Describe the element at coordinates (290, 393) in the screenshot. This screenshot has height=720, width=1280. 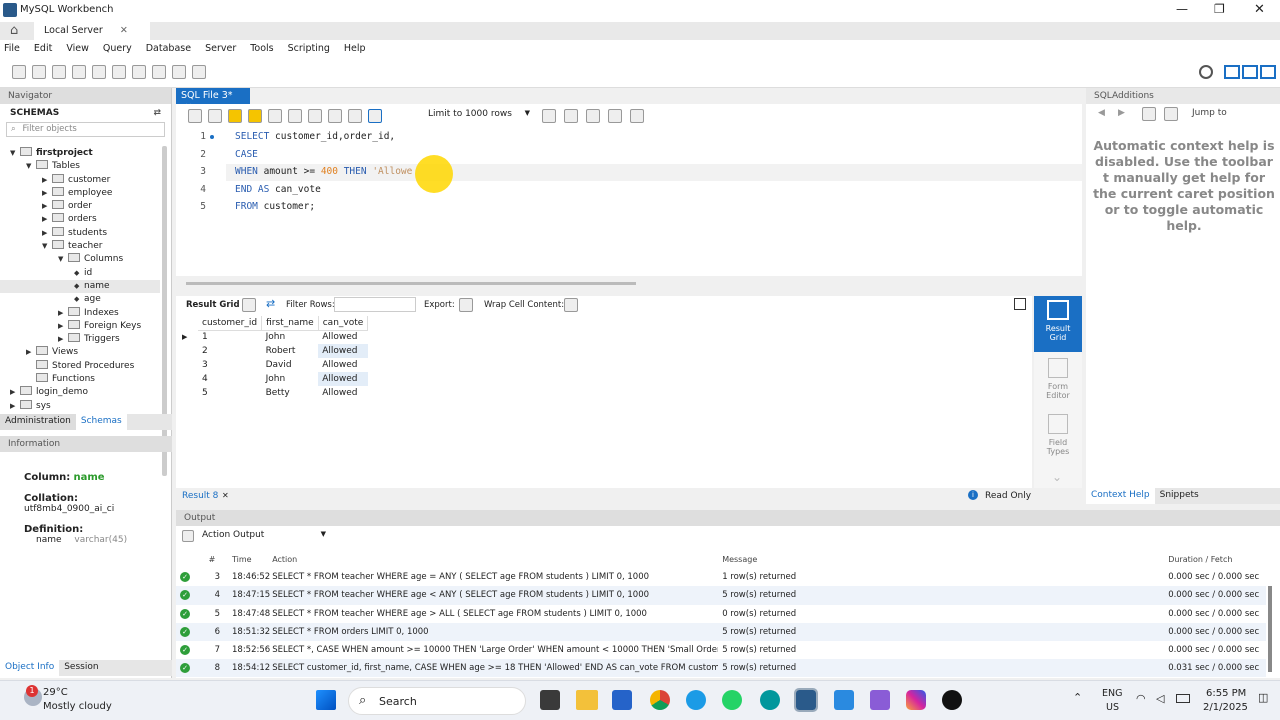
I see `grid-cell: Betty` at that location.